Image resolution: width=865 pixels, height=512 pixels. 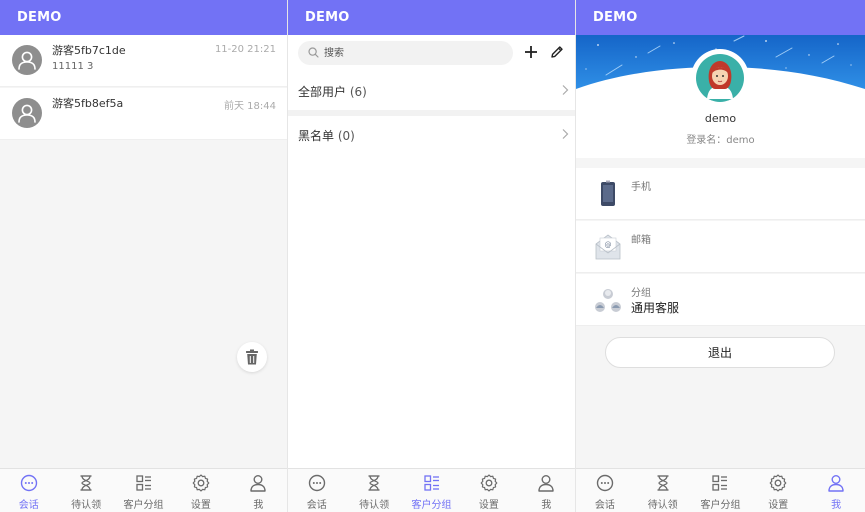 I want to click on group-icon, so click(x=608, y=300).